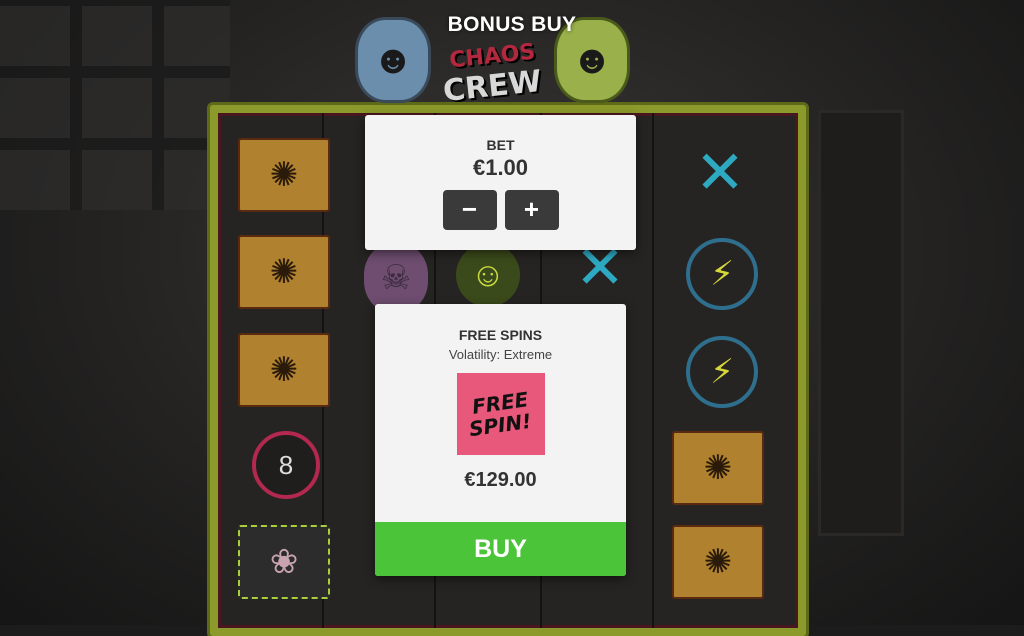 This screenshot has height=636, width=1024. What do you see at coordinates (861, 323) in the screenshot?
I see `background-door` at bounding box center [861, 323].